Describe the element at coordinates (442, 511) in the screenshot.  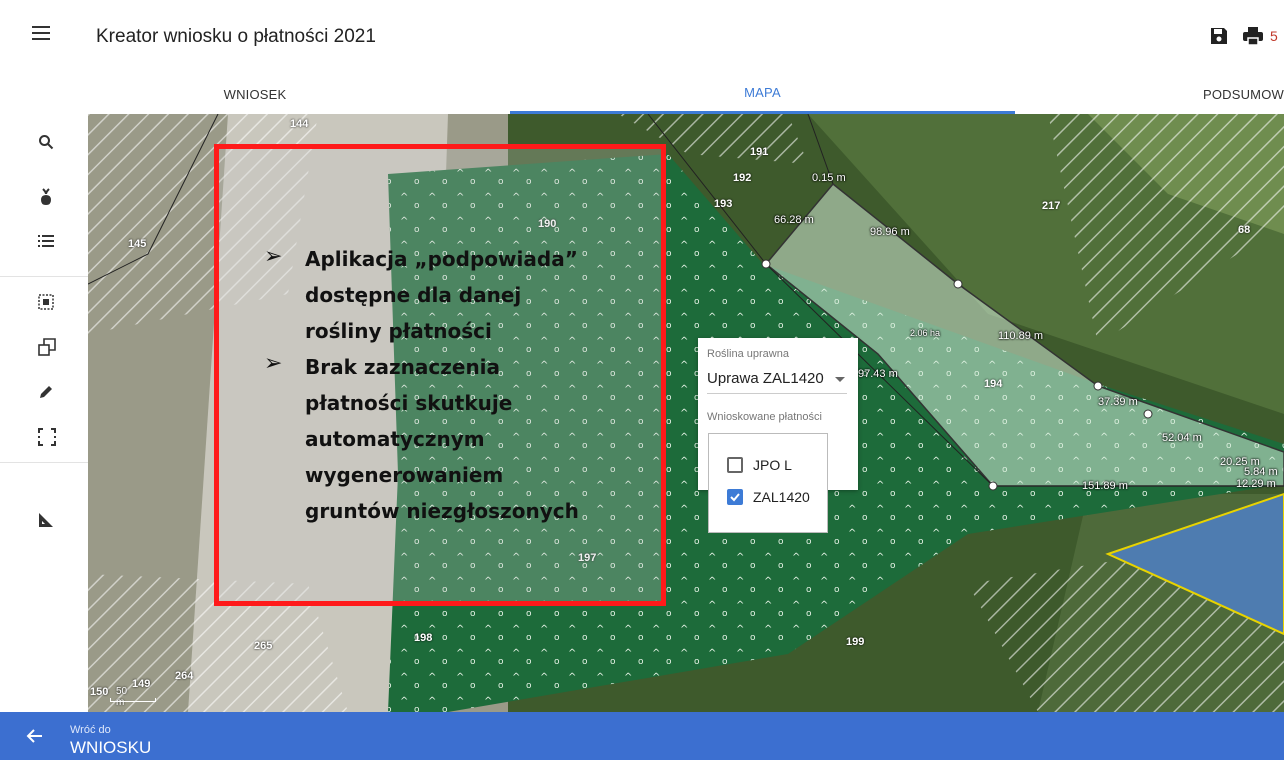
I see `note-text: gruntów niezgłoszonych` at that location.